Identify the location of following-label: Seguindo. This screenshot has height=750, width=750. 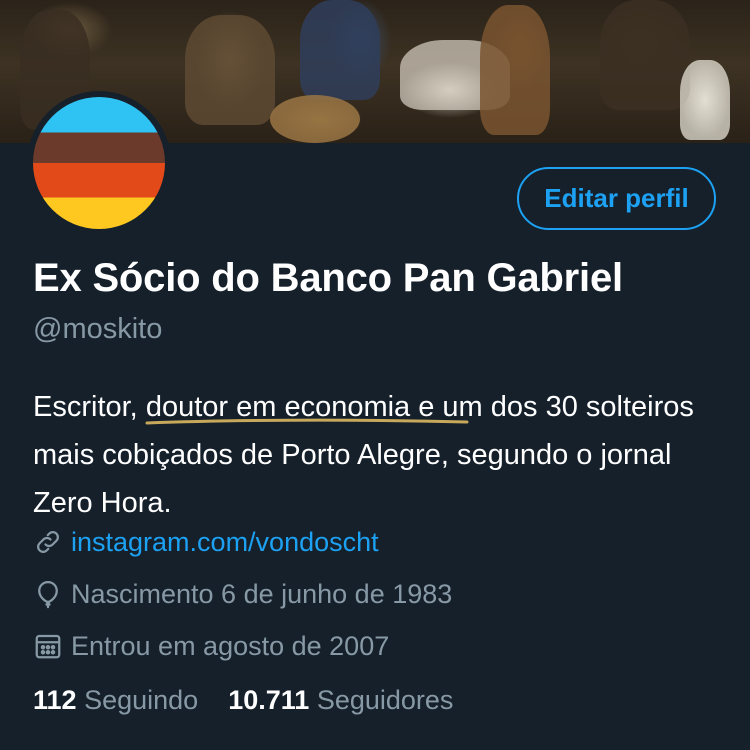
(141, 700).